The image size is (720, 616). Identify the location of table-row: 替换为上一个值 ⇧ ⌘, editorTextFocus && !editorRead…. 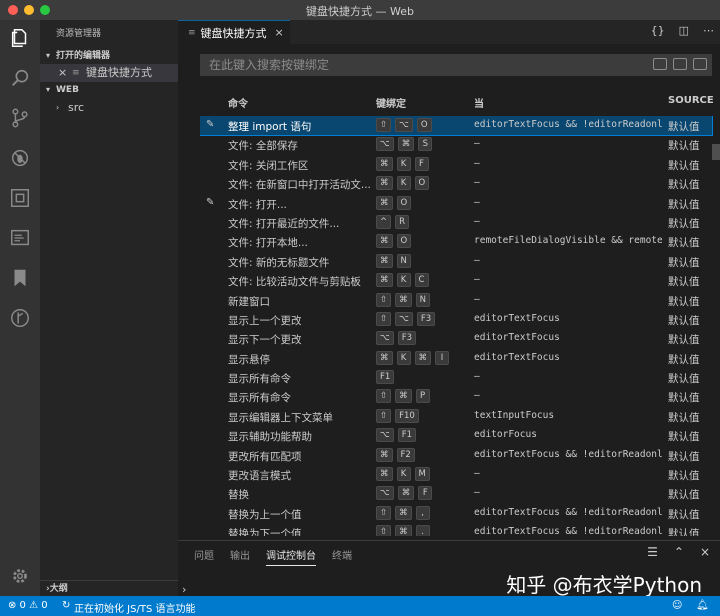
(456, 513).